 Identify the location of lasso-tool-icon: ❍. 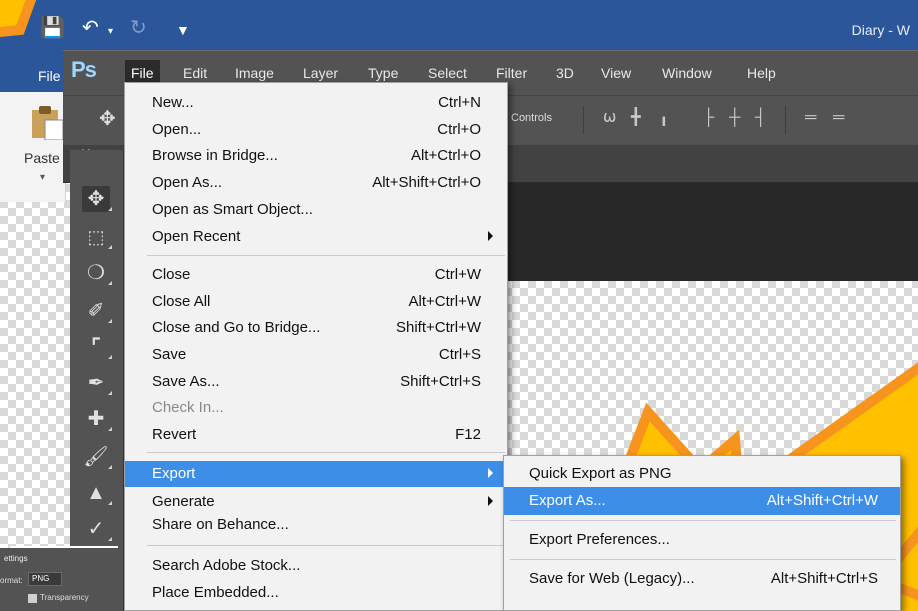
(97, 273).